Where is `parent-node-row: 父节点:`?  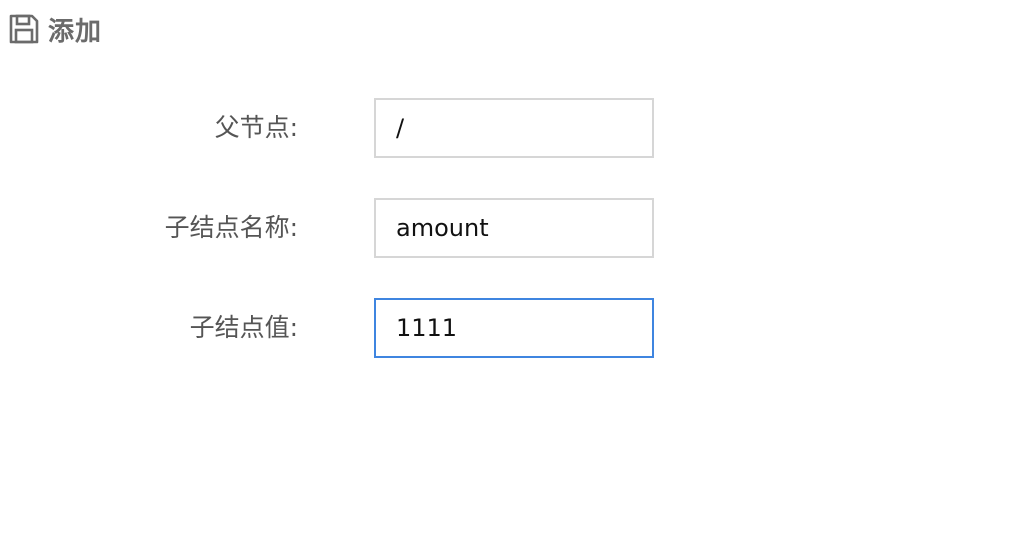 parent-node-row: 父节点: is located at coordinates (505, 128).